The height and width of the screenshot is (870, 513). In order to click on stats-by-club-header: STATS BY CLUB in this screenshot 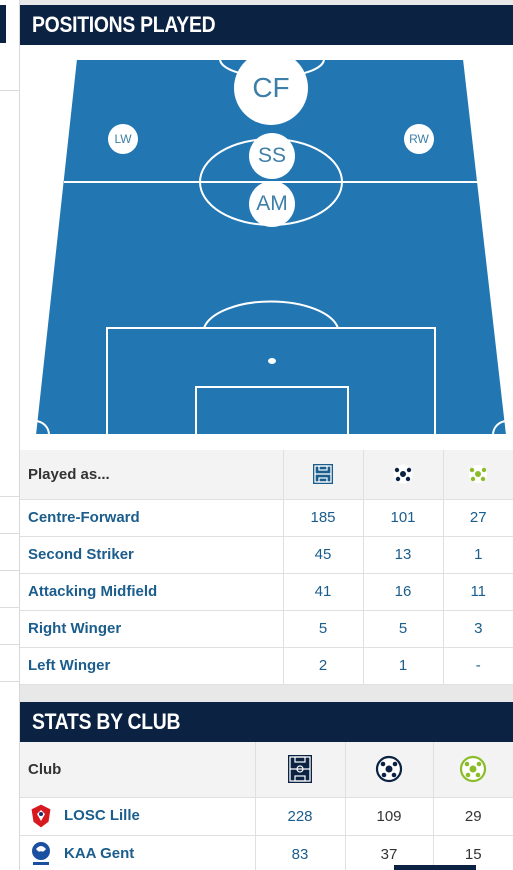, I will do `click(266, 722)`.